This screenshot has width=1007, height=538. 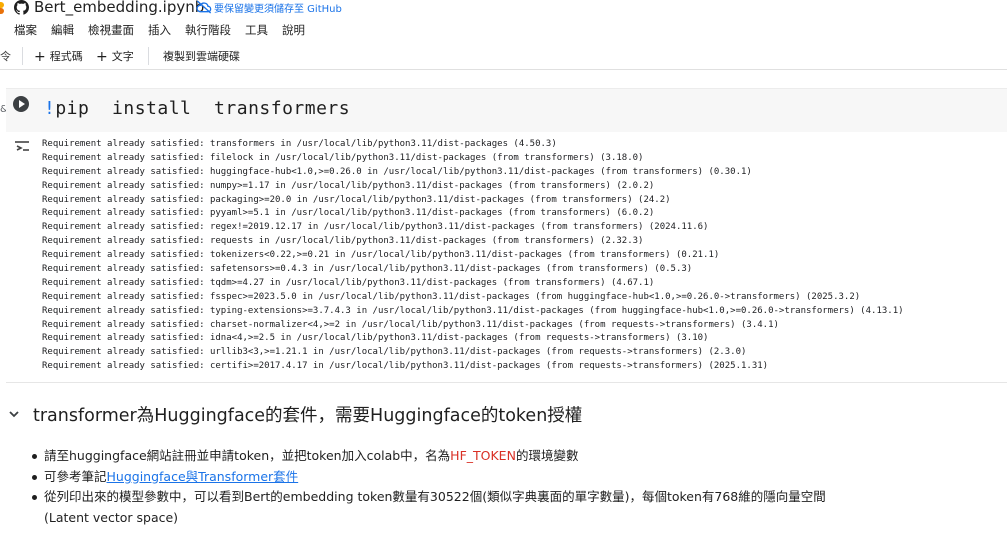 I want to click on top-bar: Bert_embedding.ipynb 要保留變更須儲存至 GitHub, so click(x=503, y=8).